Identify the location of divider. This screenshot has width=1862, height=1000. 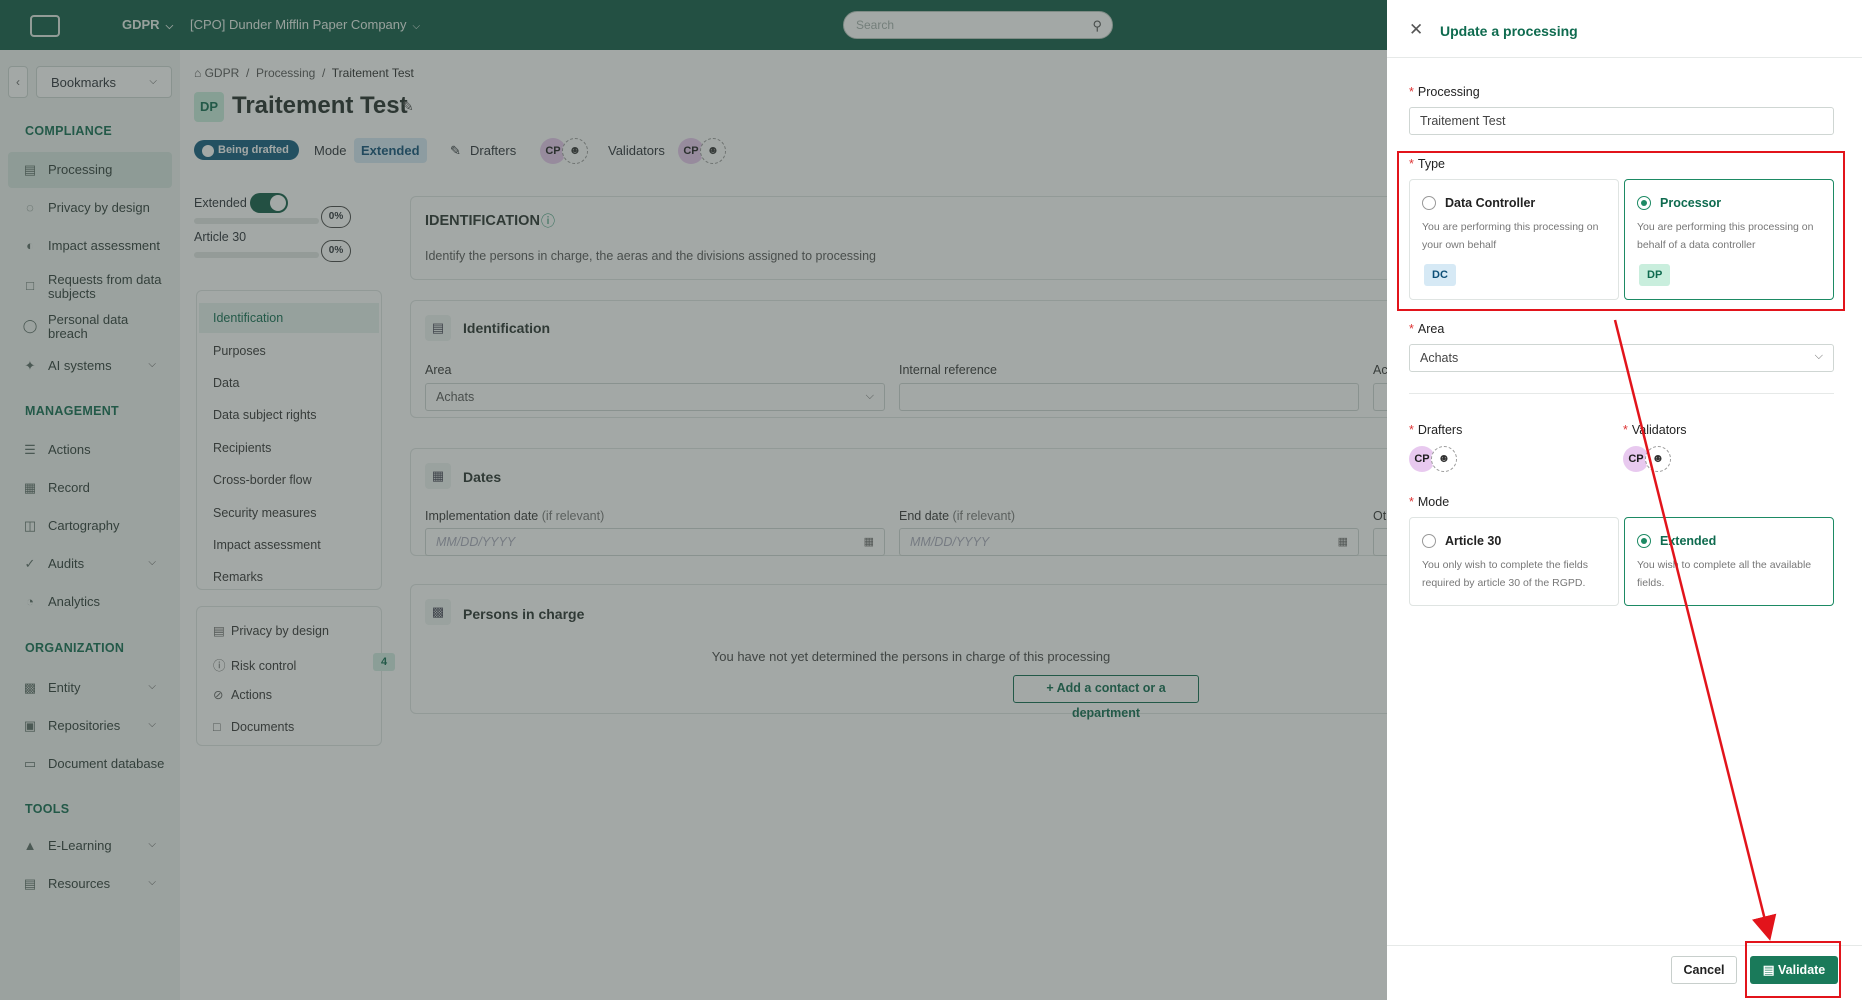
(1621, 393).